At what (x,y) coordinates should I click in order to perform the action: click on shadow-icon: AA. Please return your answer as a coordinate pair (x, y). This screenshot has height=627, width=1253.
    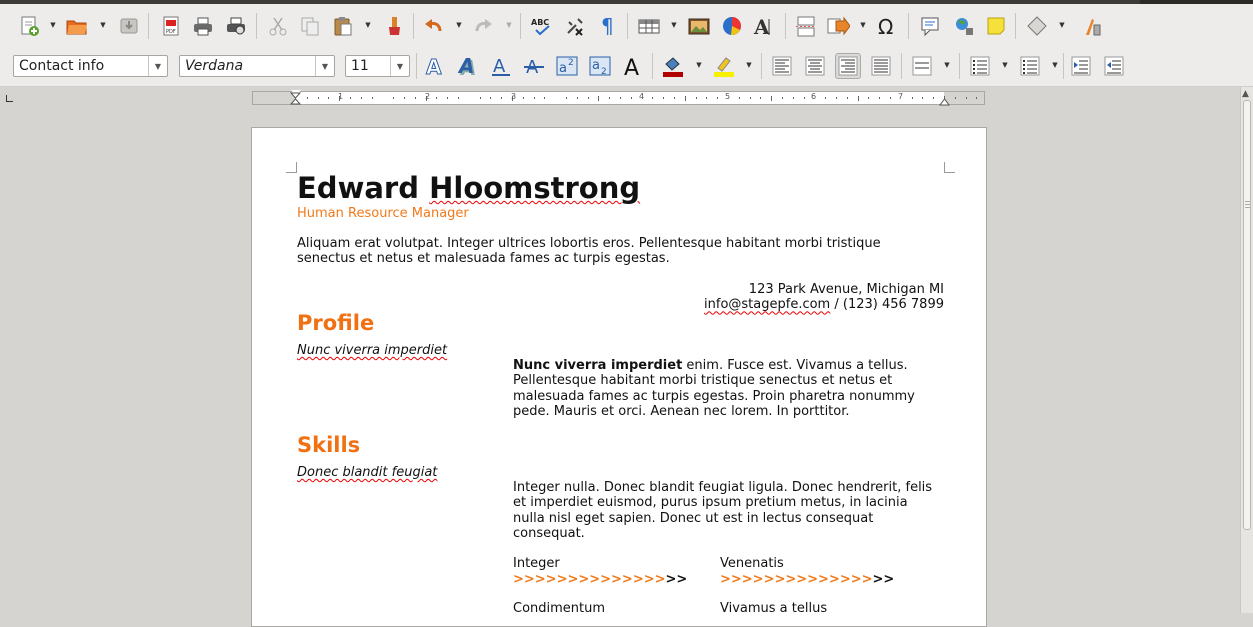
    Looking at the image, I should click on (468, 66).